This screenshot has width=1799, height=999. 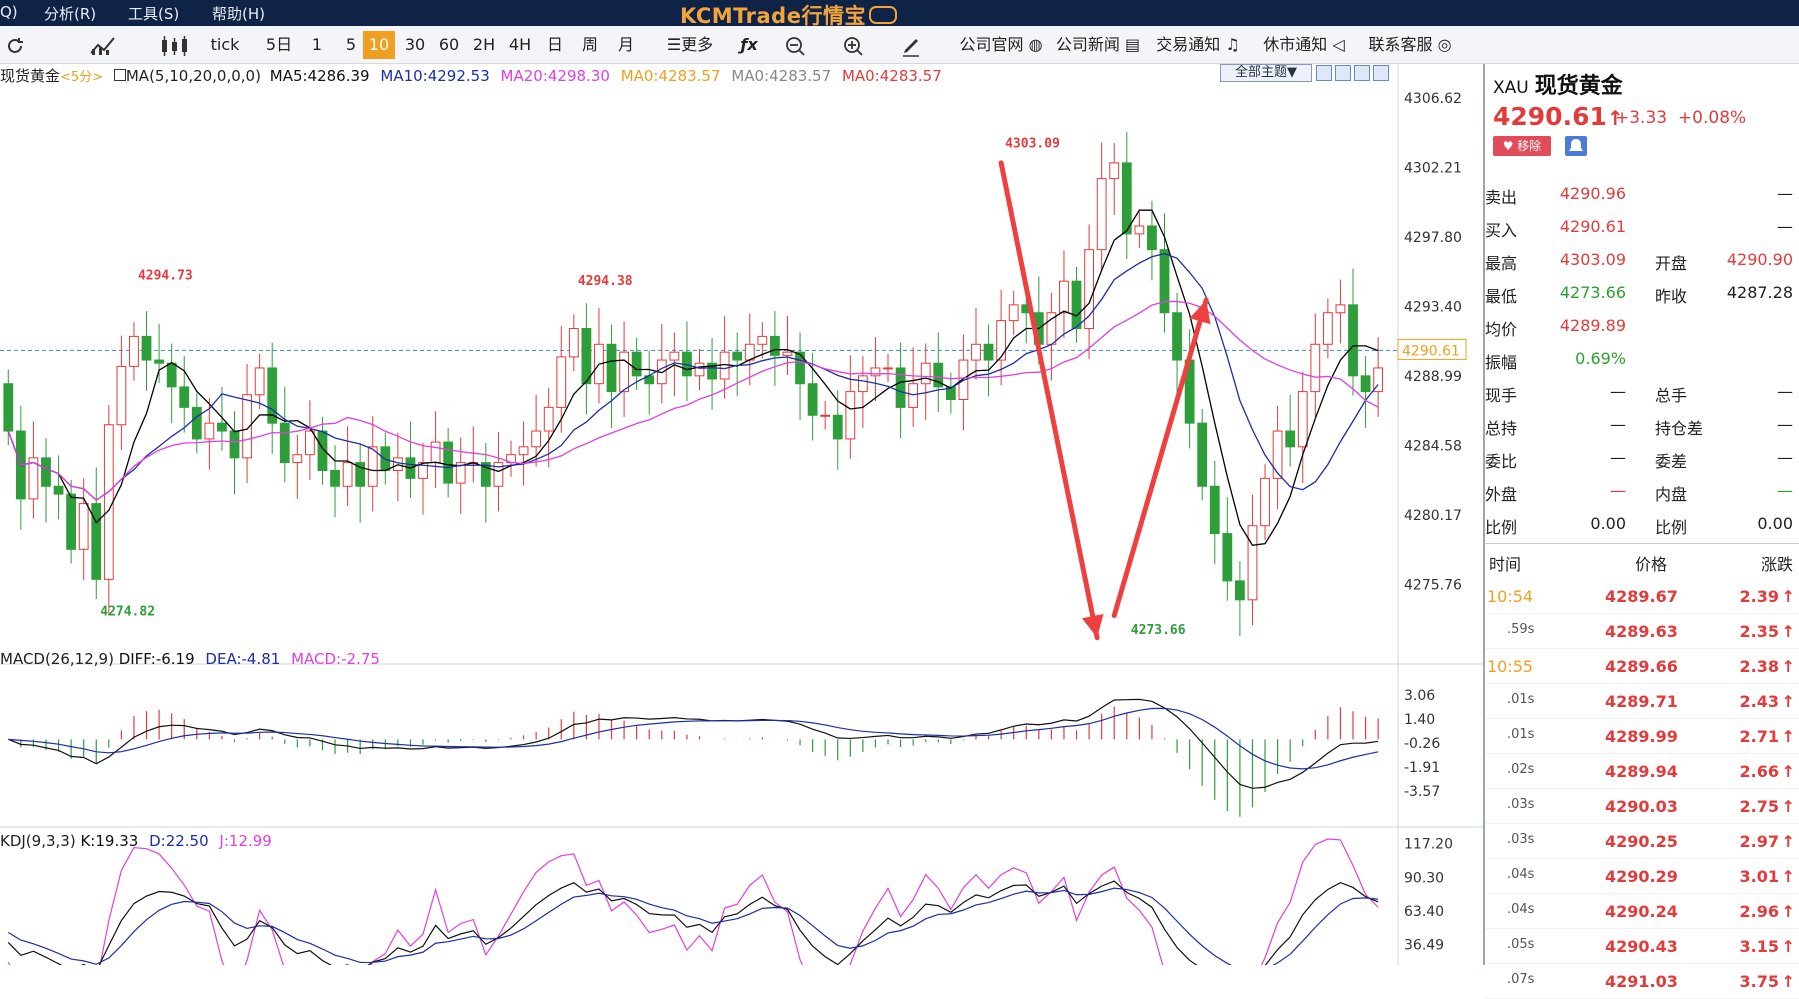 I want to click on period-day: 日, so click(x=555, y=45).